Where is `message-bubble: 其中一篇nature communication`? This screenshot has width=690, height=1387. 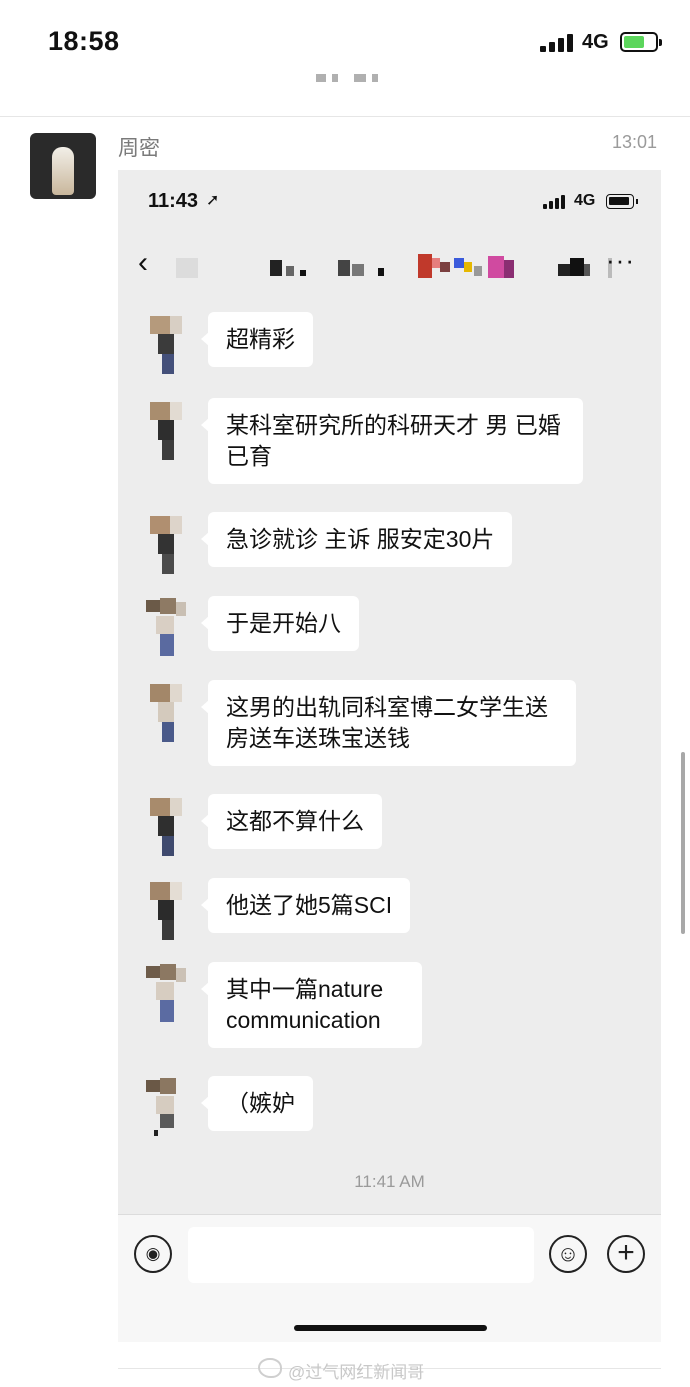
message-bubble: 其中一篇nature communication is located at coordinates (311, 1005).